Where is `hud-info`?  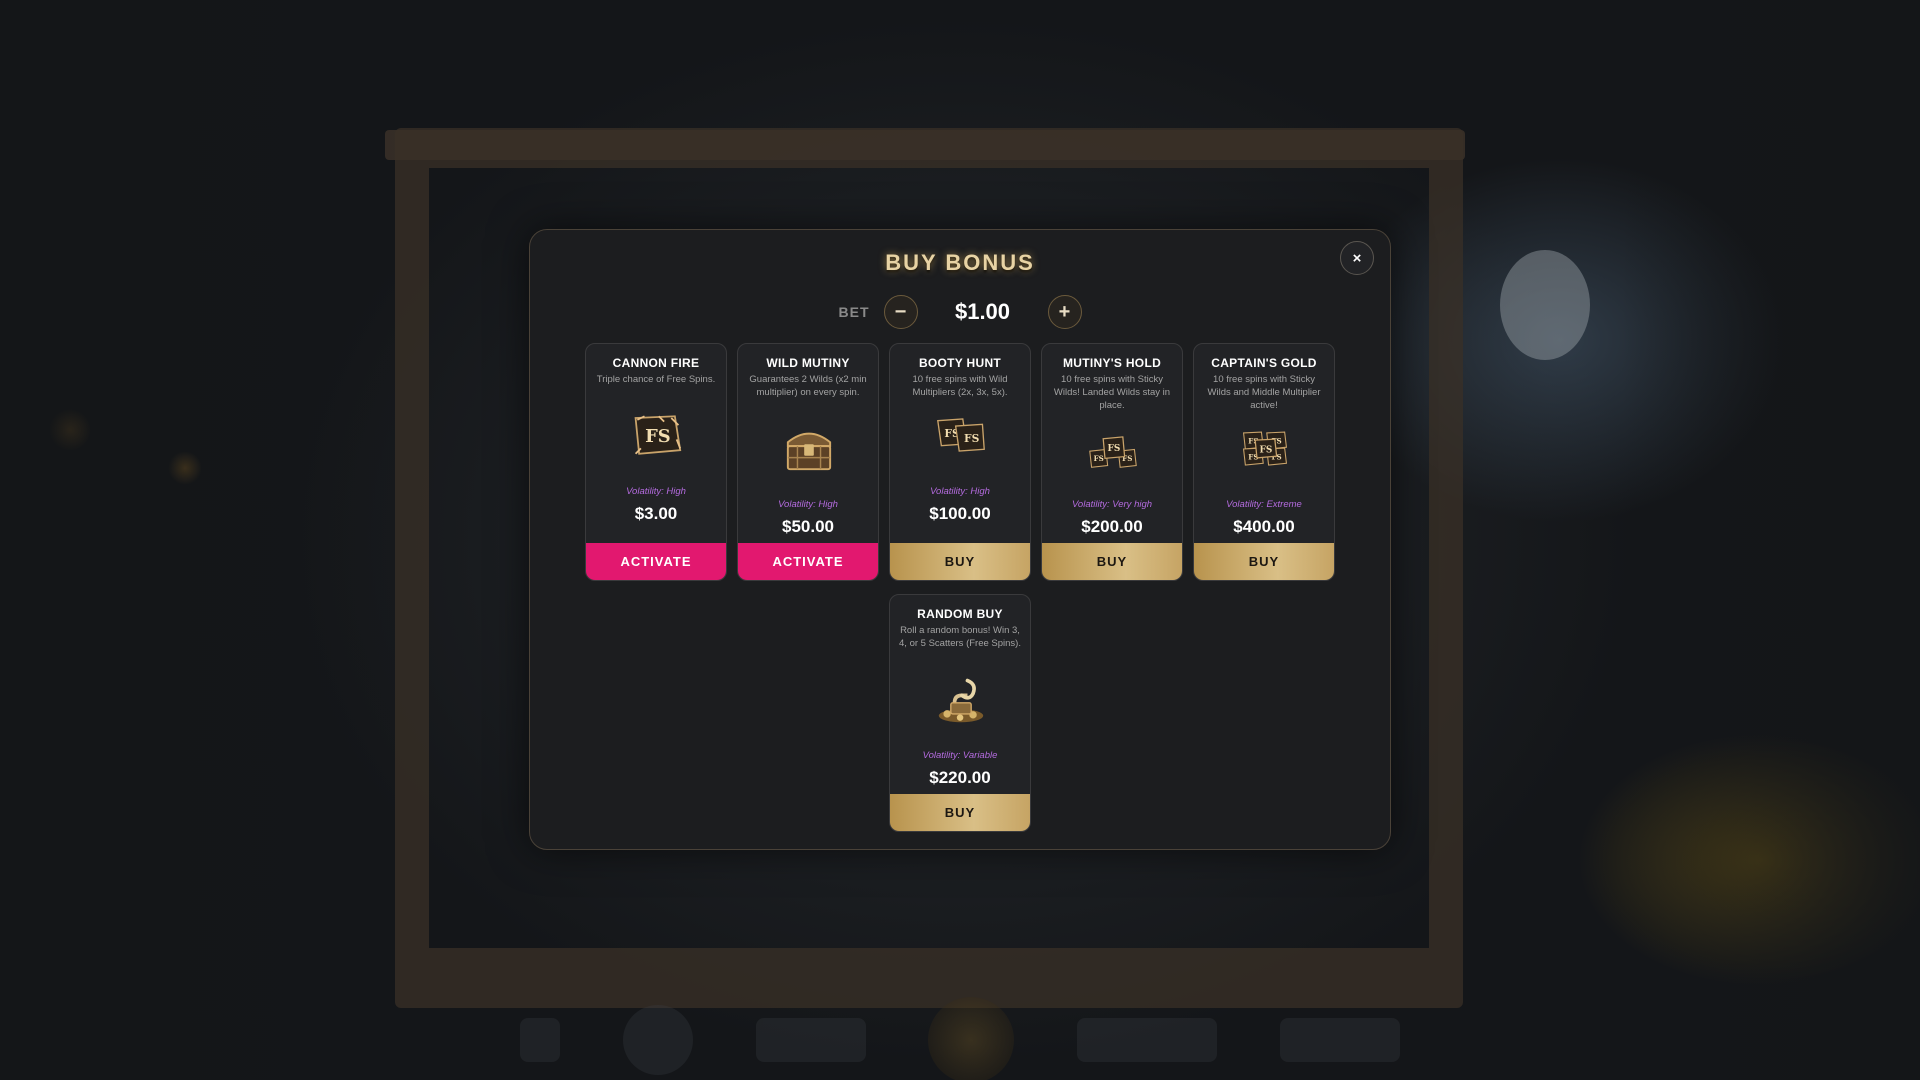
hud-info is located at coordinates (810, 1040).